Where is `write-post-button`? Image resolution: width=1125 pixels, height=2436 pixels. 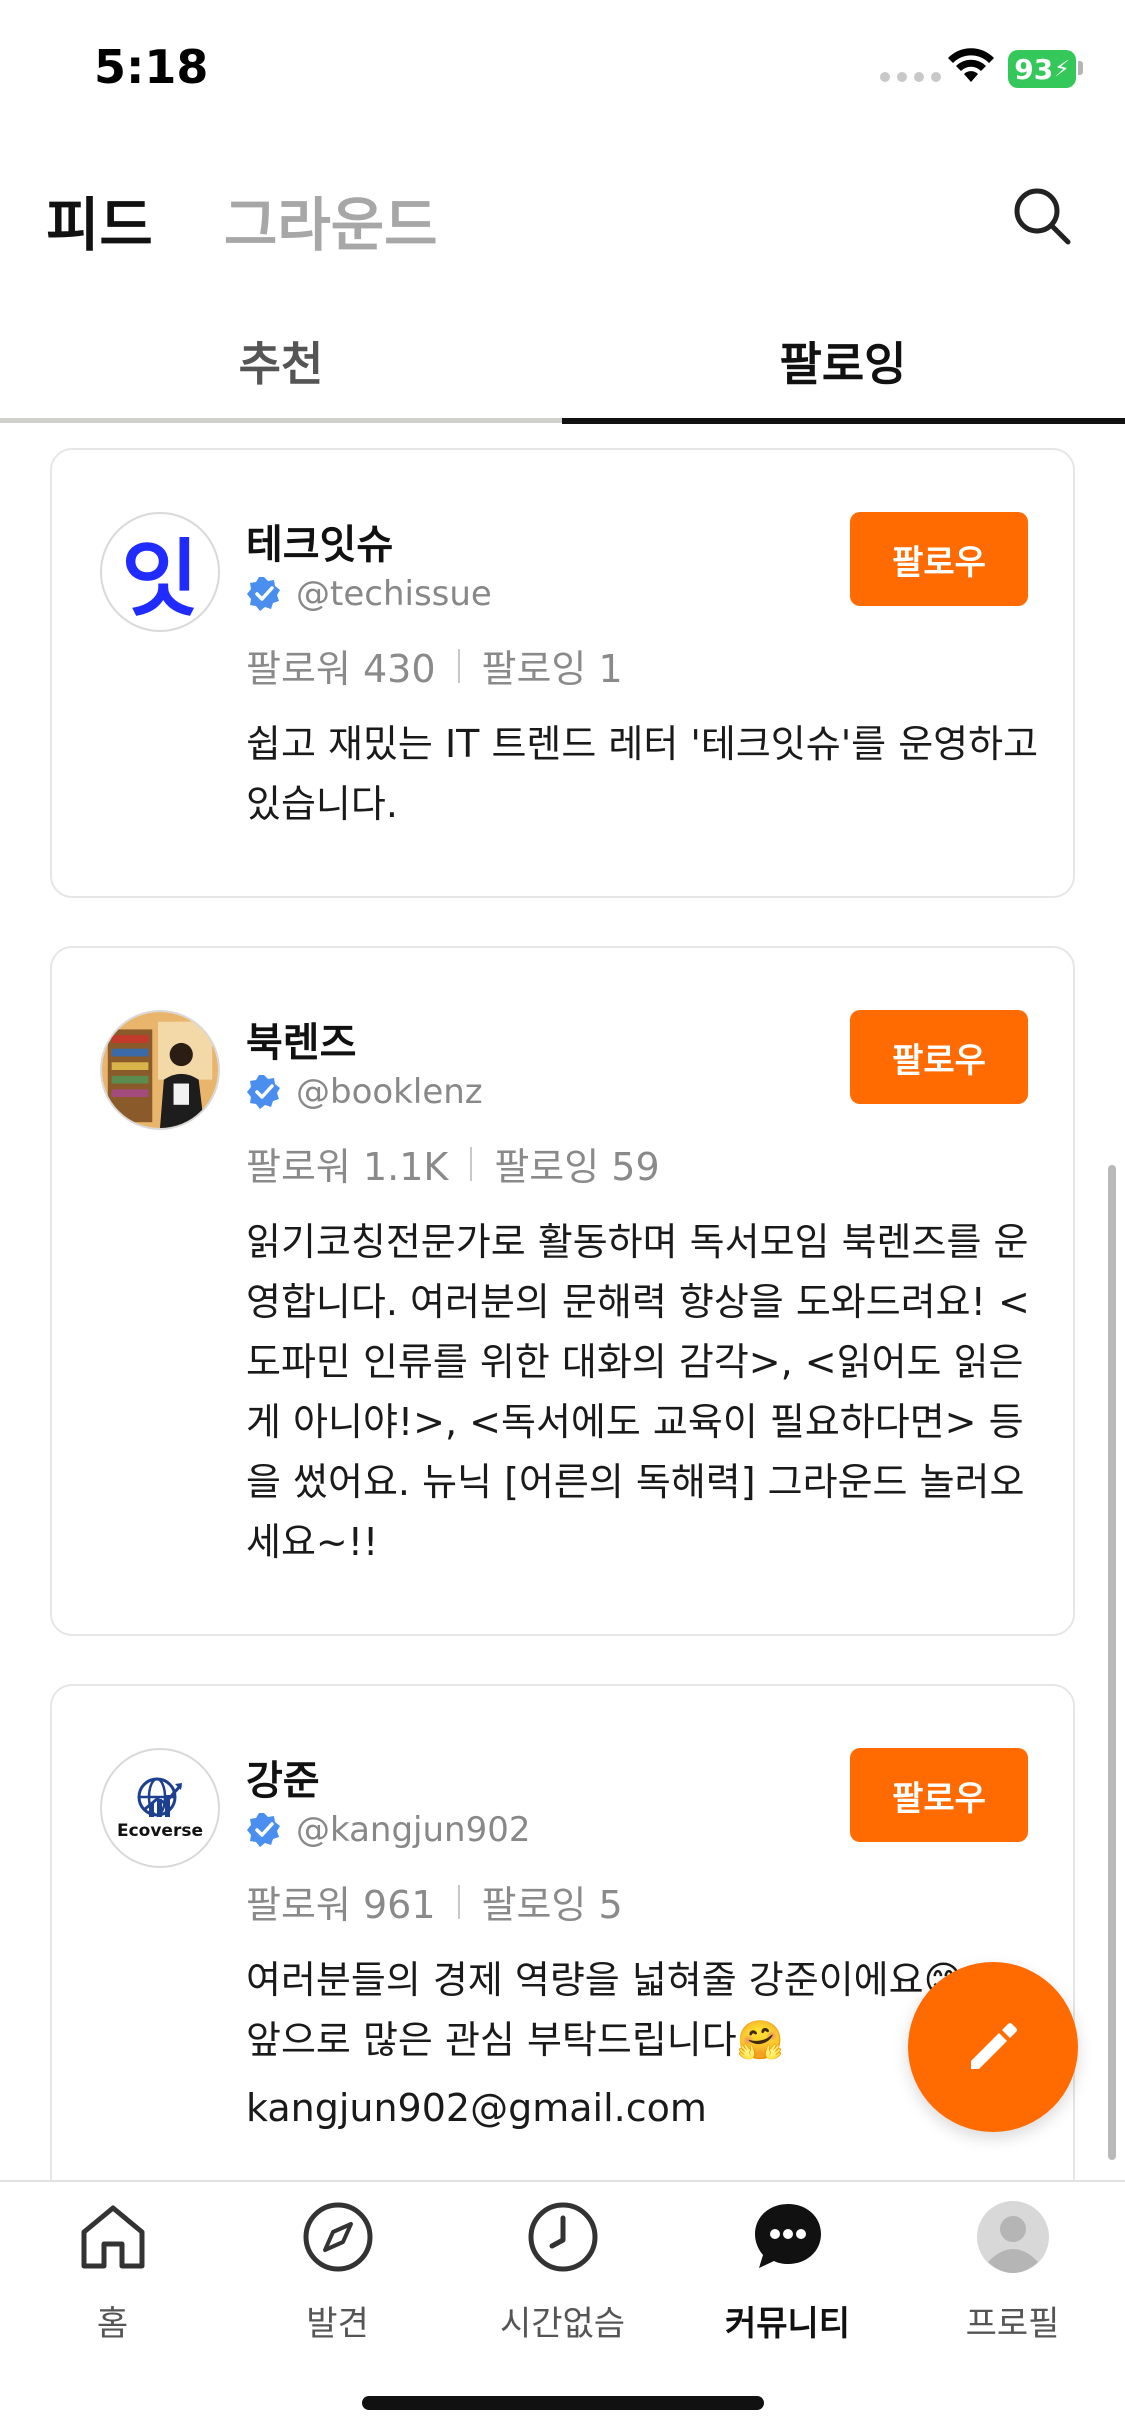
write-post-button is located at coordinates (993, 2047).